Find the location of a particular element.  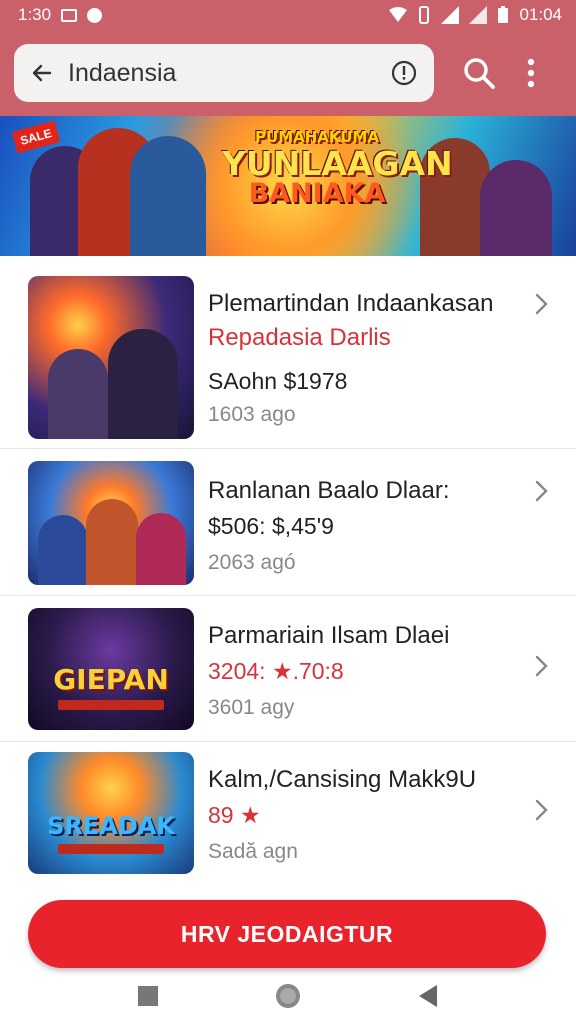

game-thumbnail: GIEPAN is located at coordinates (111, 669).